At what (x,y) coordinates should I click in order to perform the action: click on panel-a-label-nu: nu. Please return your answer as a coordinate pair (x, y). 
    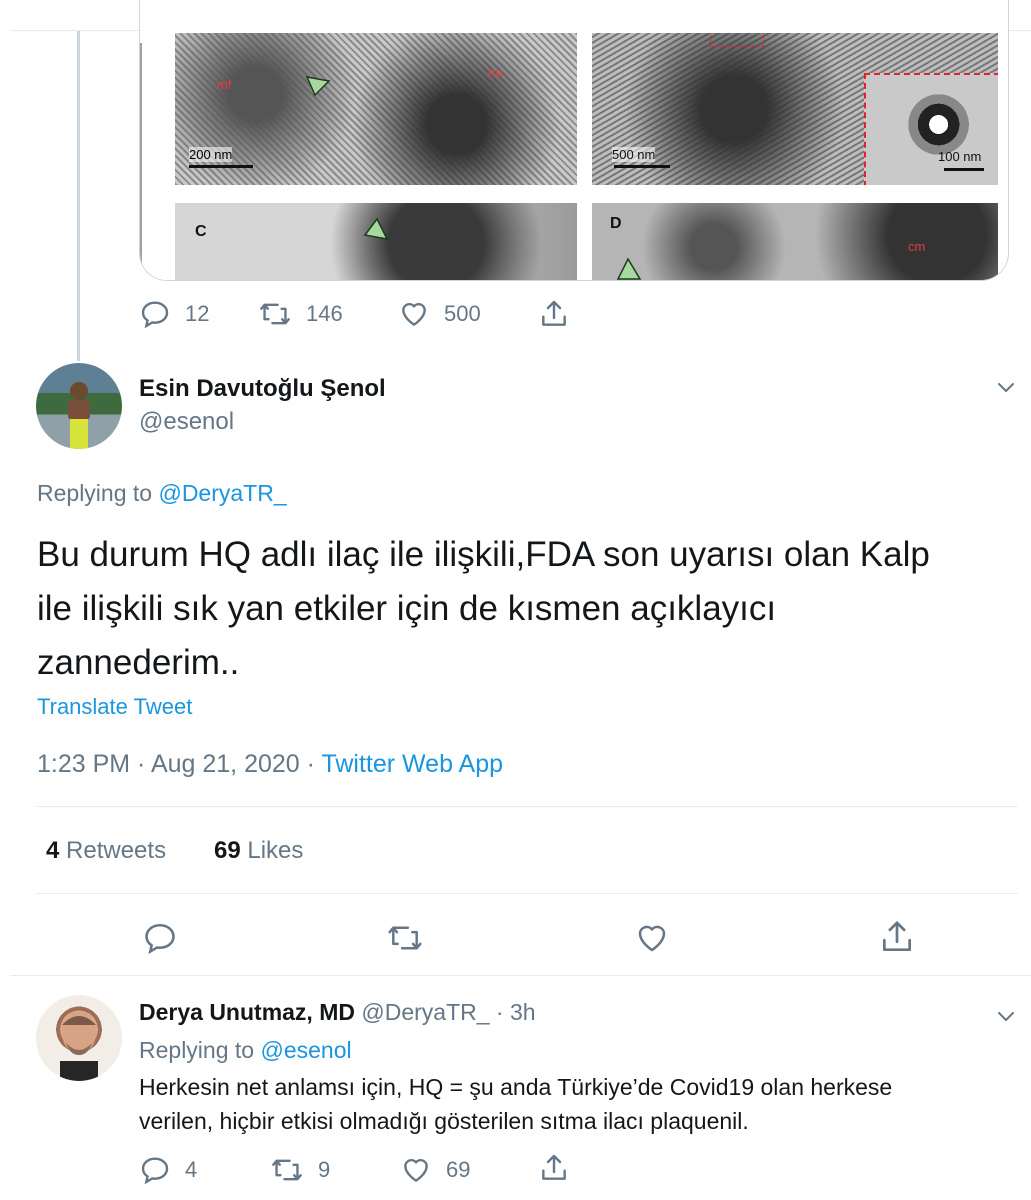
    Looking at the image, I should click on (495, 72).